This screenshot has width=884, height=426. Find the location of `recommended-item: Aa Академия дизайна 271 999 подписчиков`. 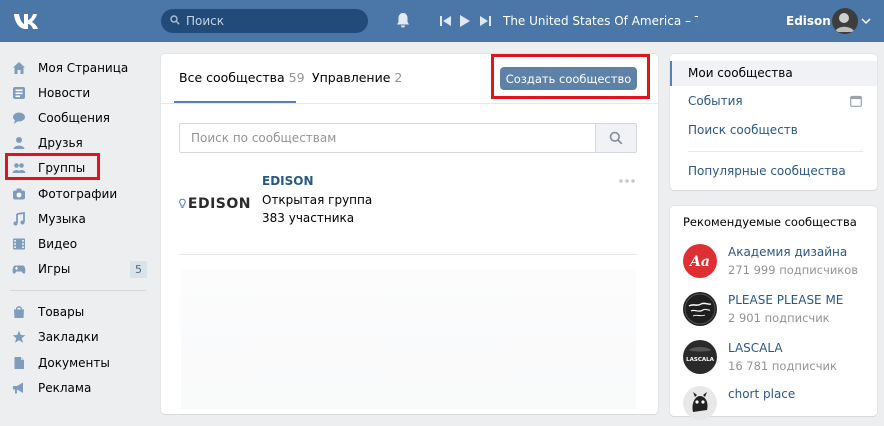

recommended-item: Aa Академия дизайна 271 999 подписчиков is located at coordinates (778, 264).